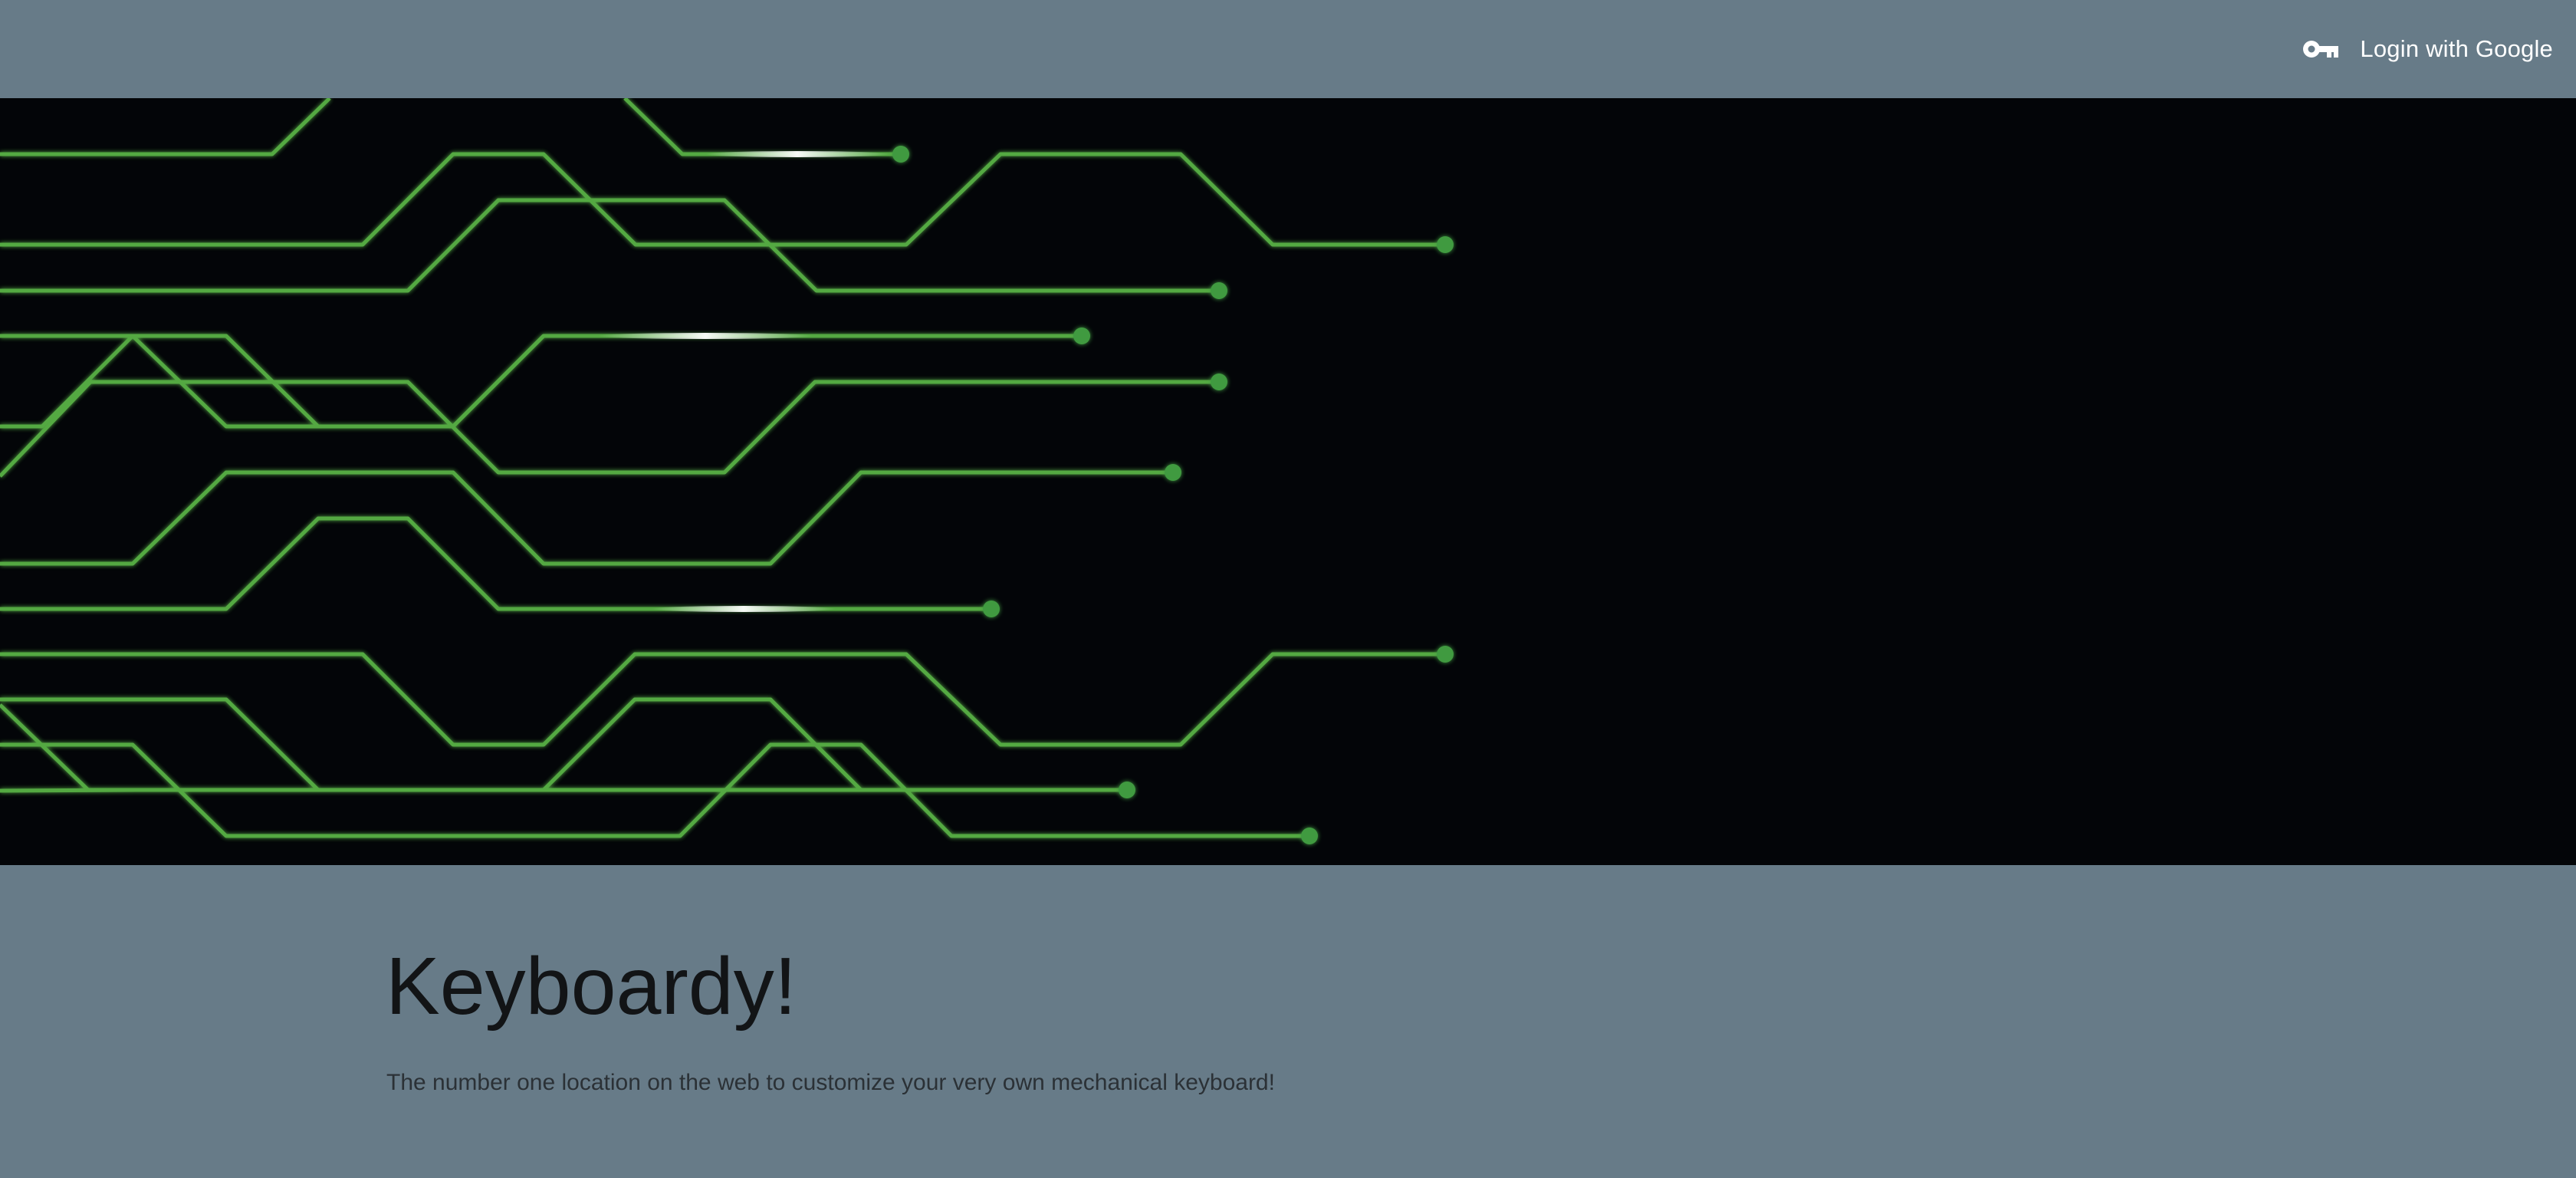 The image size is (2576, 1178). What do you see at coordinates (2321, 49) in the screenshot?
I see `key-icon` at bounding box center [2321, 49].